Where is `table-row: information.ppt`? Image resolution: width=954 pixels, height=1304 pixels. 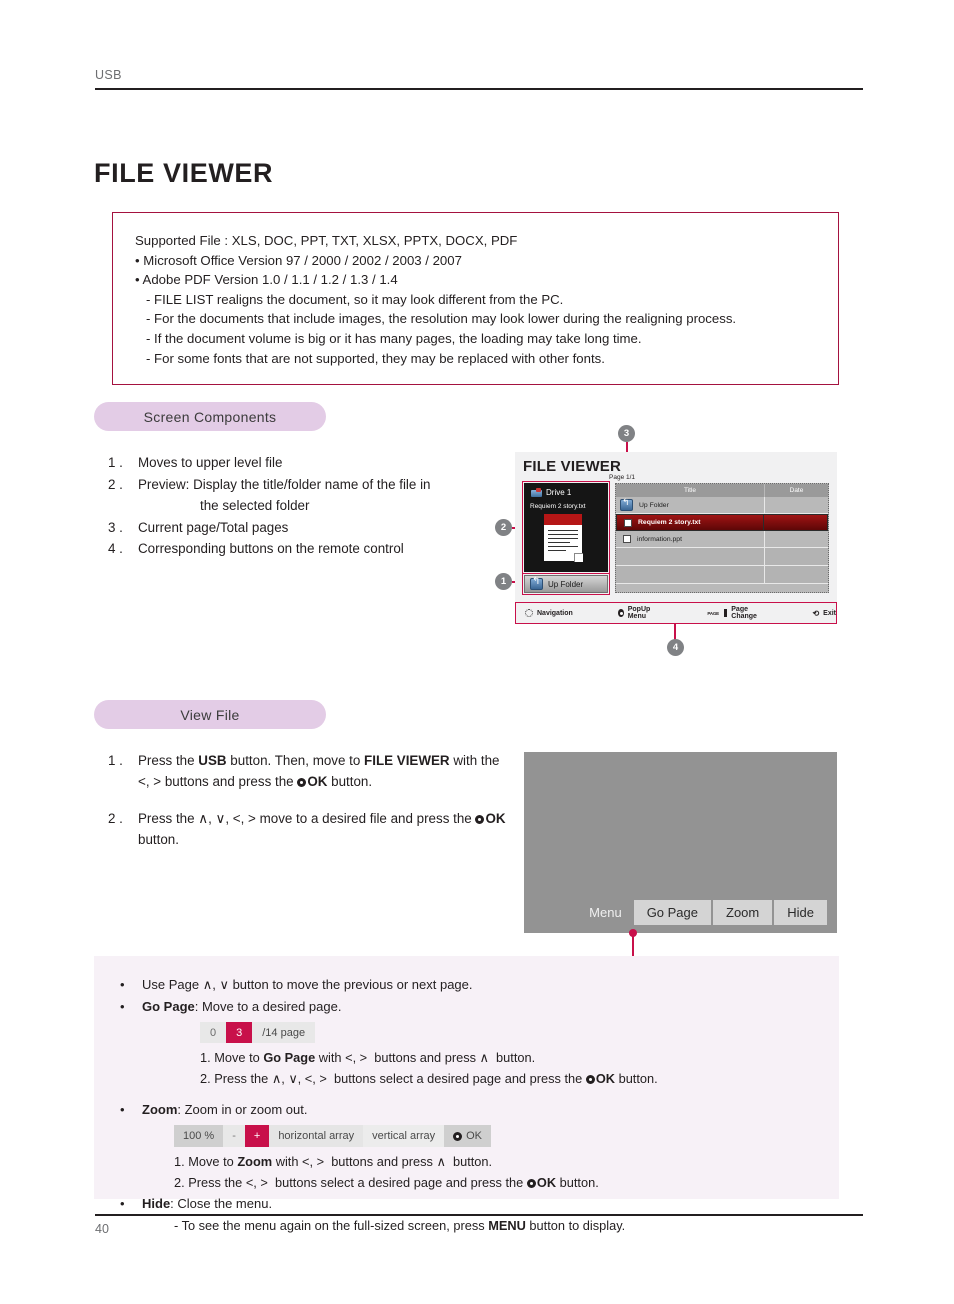 table-row: information.ppt is located at coordinates (722, 539).